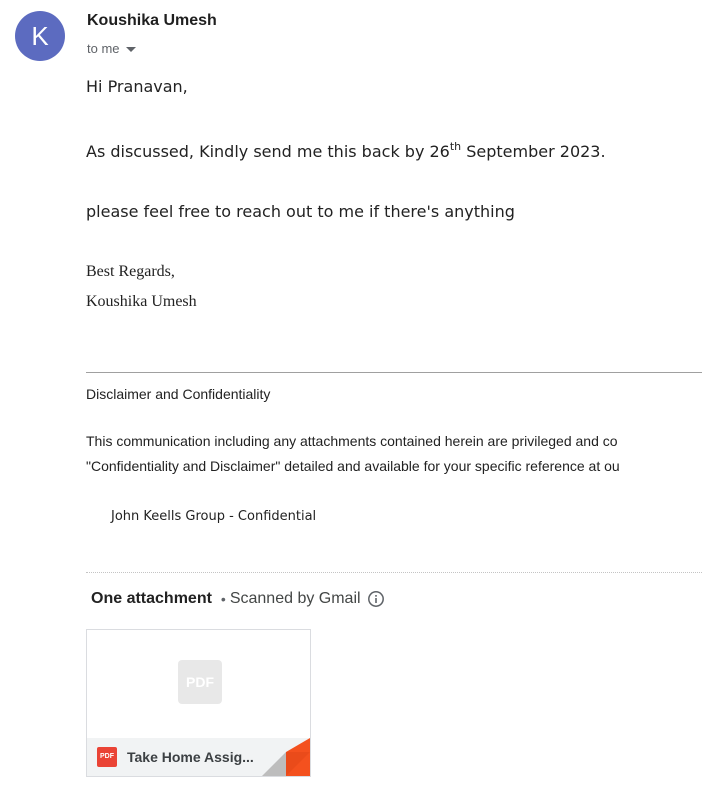 This screenshot has width=702, height=797. I want to click on attachment-preview: PDF, so click(198, 684).